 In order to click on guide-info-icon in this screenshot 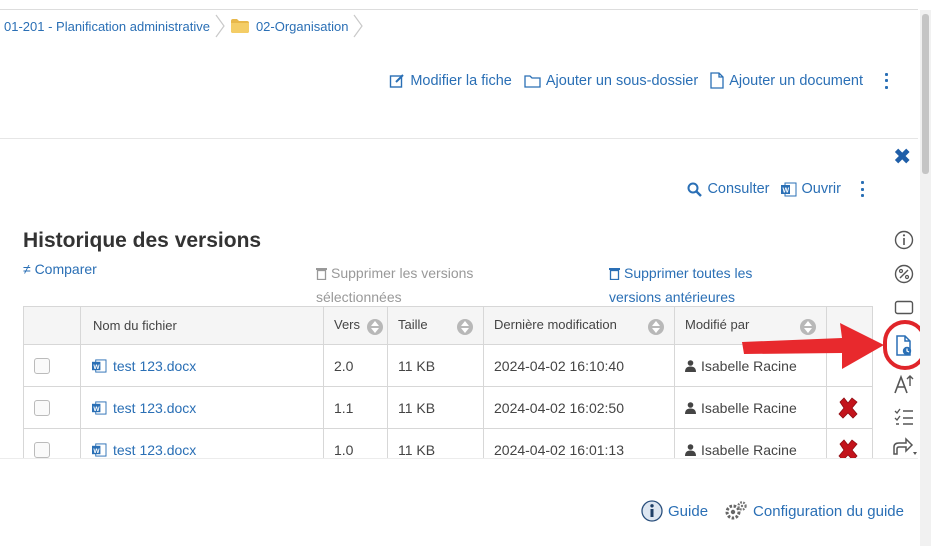, I will do `click(652, 511)`.